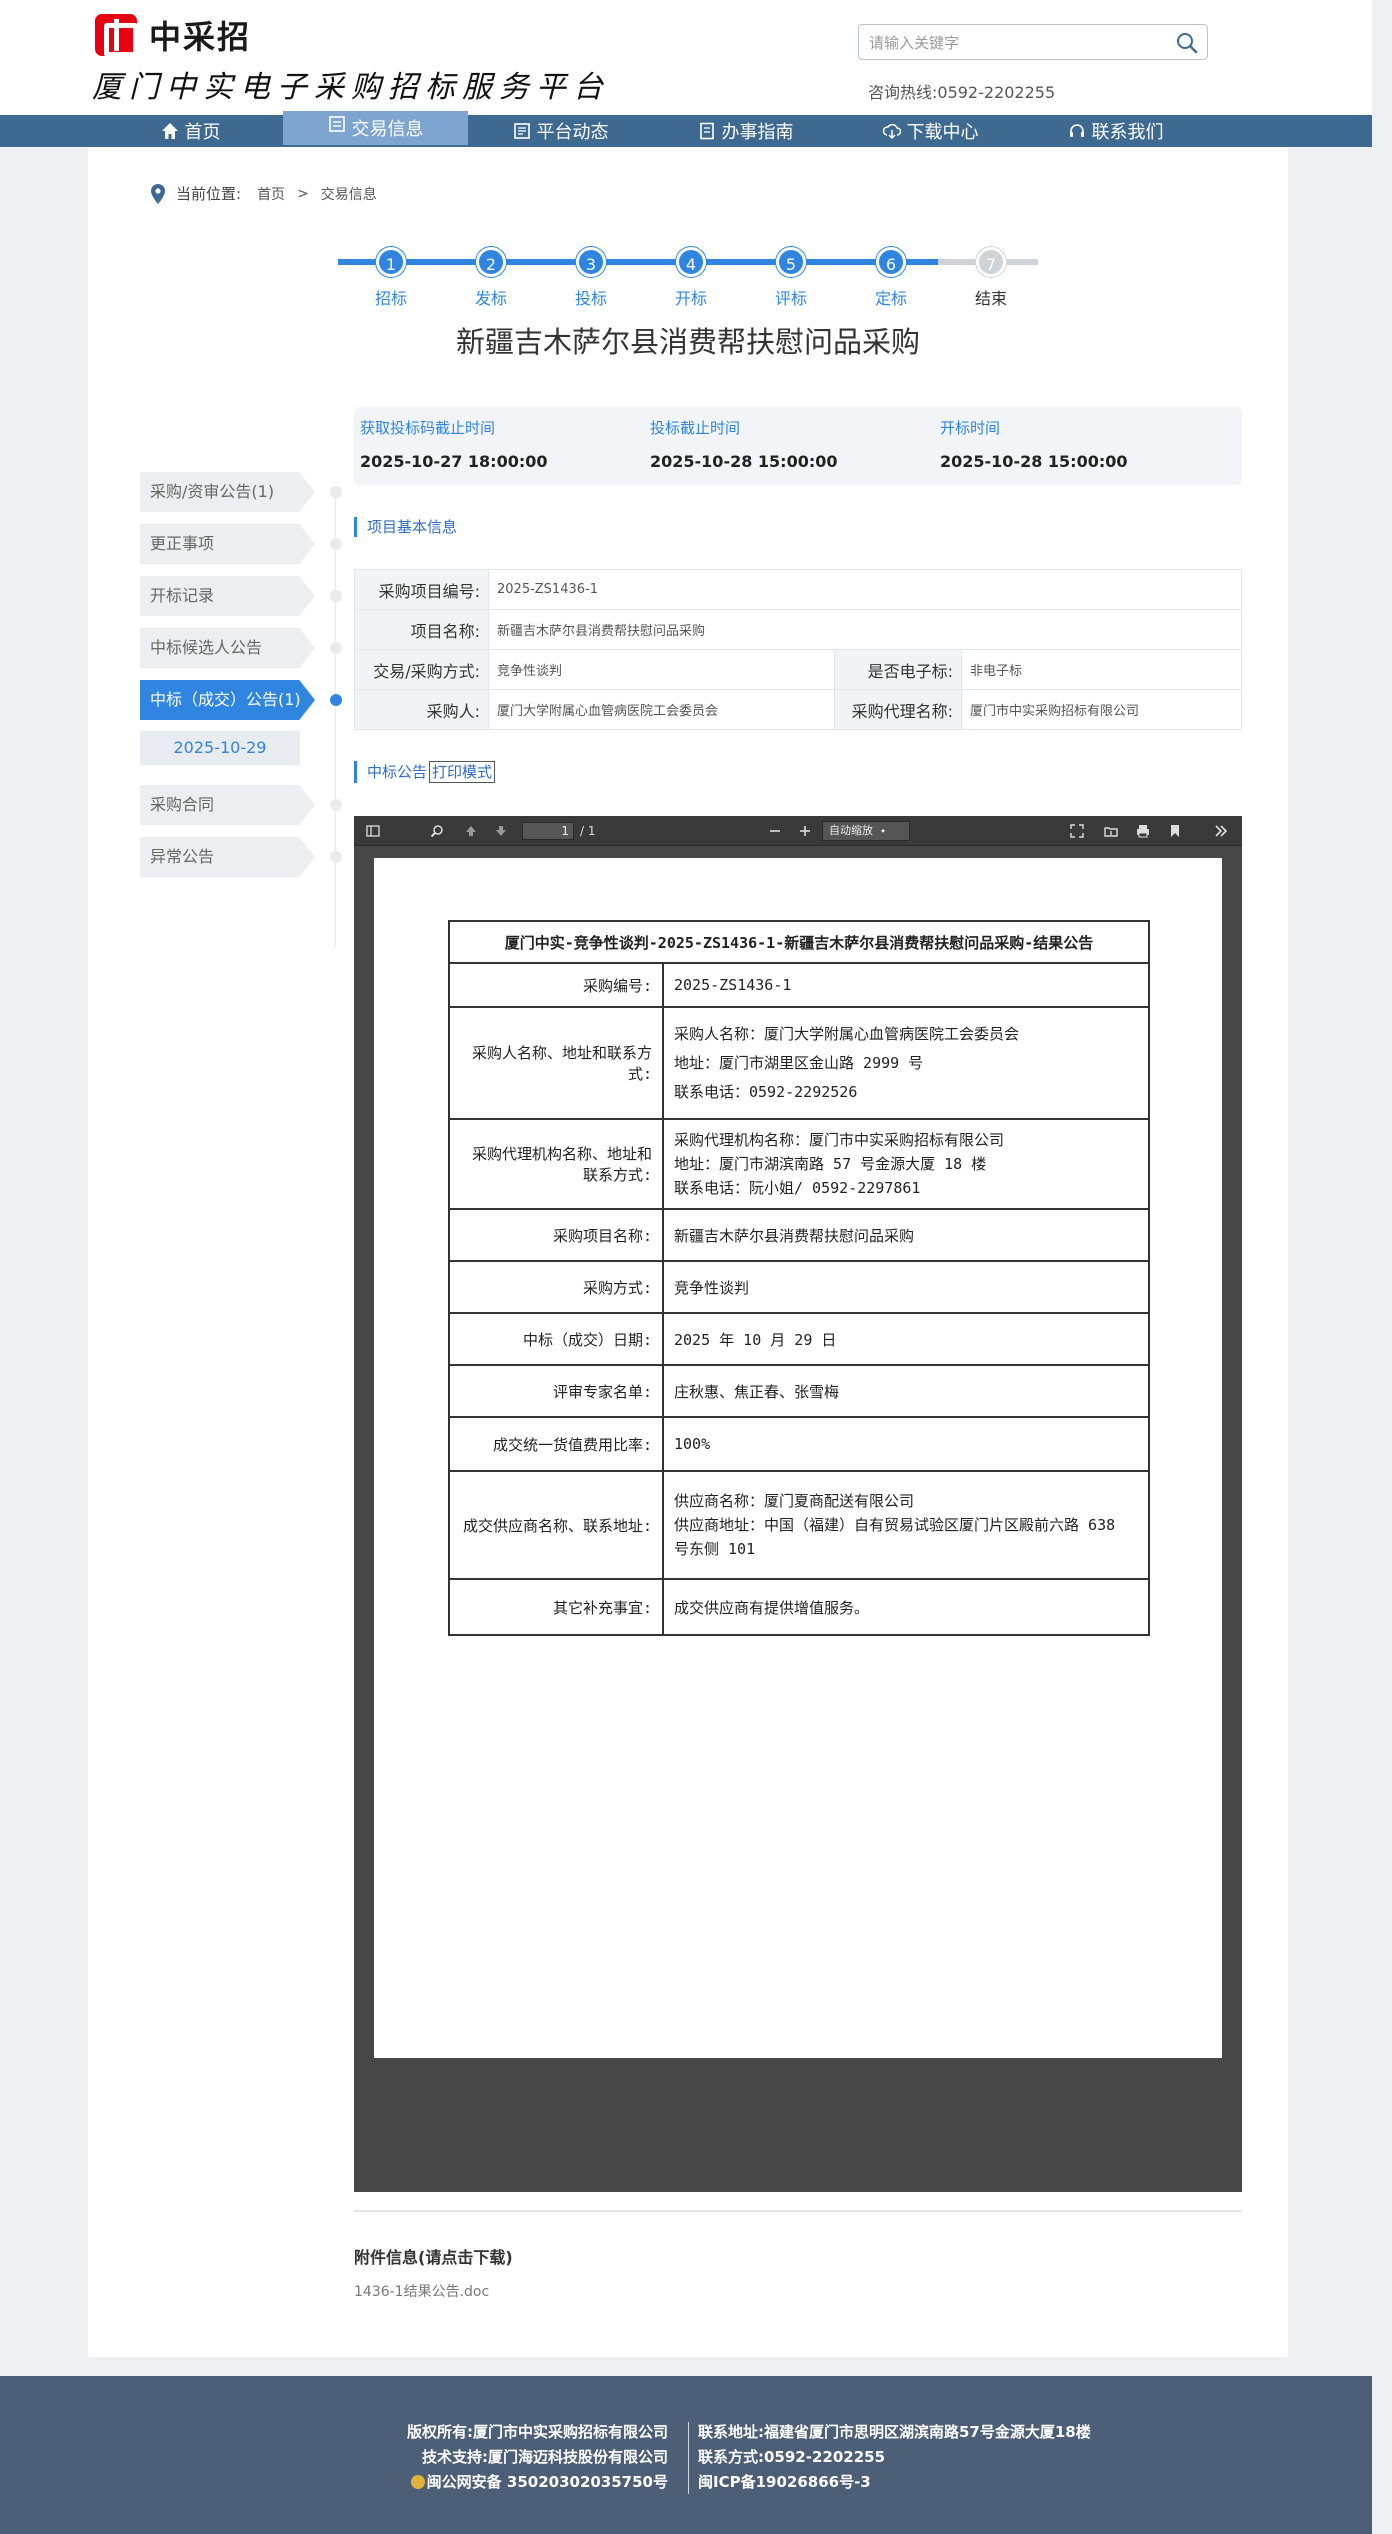  What do you see at coordinates (757, 132) in the screenshot?
I see `nav-label: 办事指南` at bounding box center [757, 132].